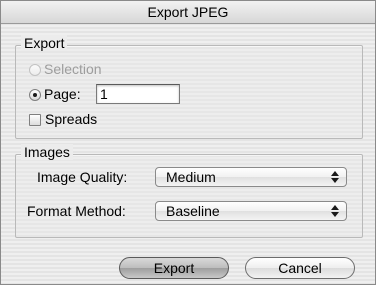 The image size is (376, 285). Describe the element at coordinates (188, 12) in the screenshot. I see `dialog-title: Export JPEG` at that location.